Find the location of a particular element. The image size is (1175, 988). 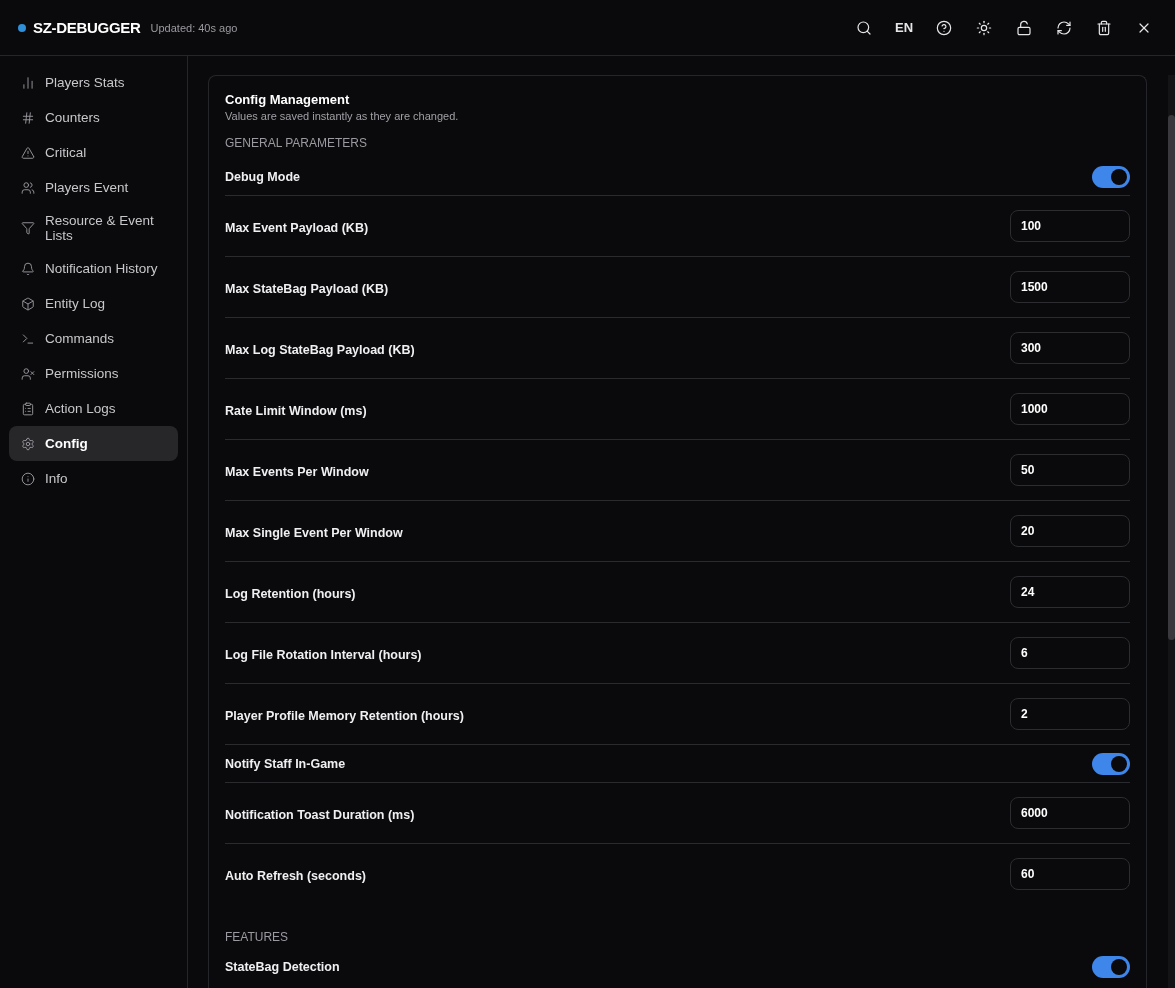

number-input: 24 is located at coordinates (1070, 592).